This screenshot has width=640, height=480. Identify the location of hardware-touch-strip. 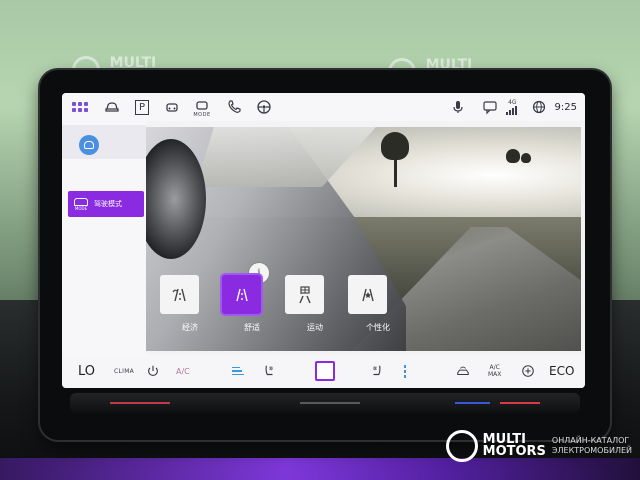
(325, 403).